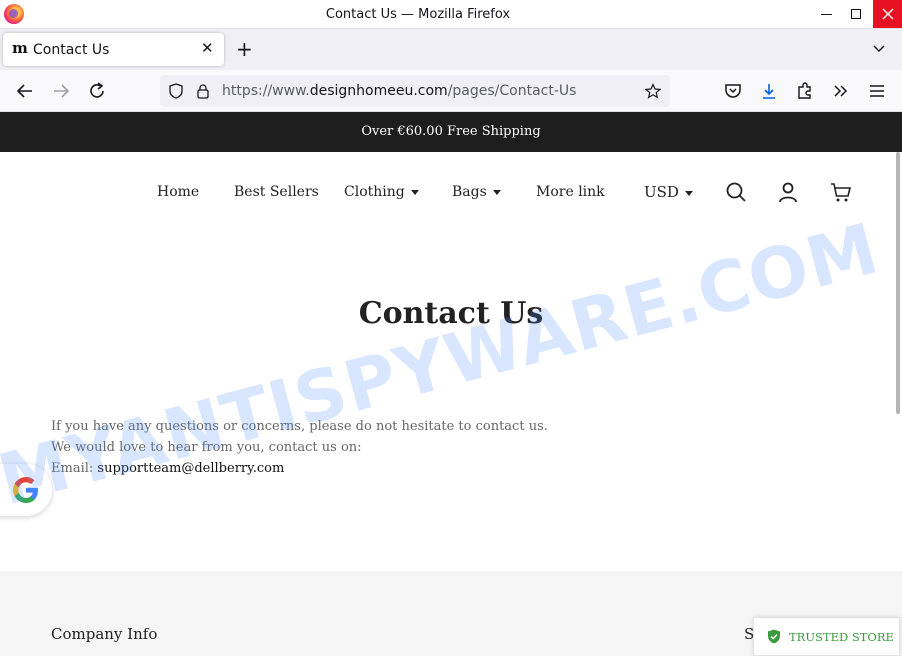  What do you see at coordinates (97, 91) in the screenshot?
I see `reload-icon` at bounding box center [97, 91].